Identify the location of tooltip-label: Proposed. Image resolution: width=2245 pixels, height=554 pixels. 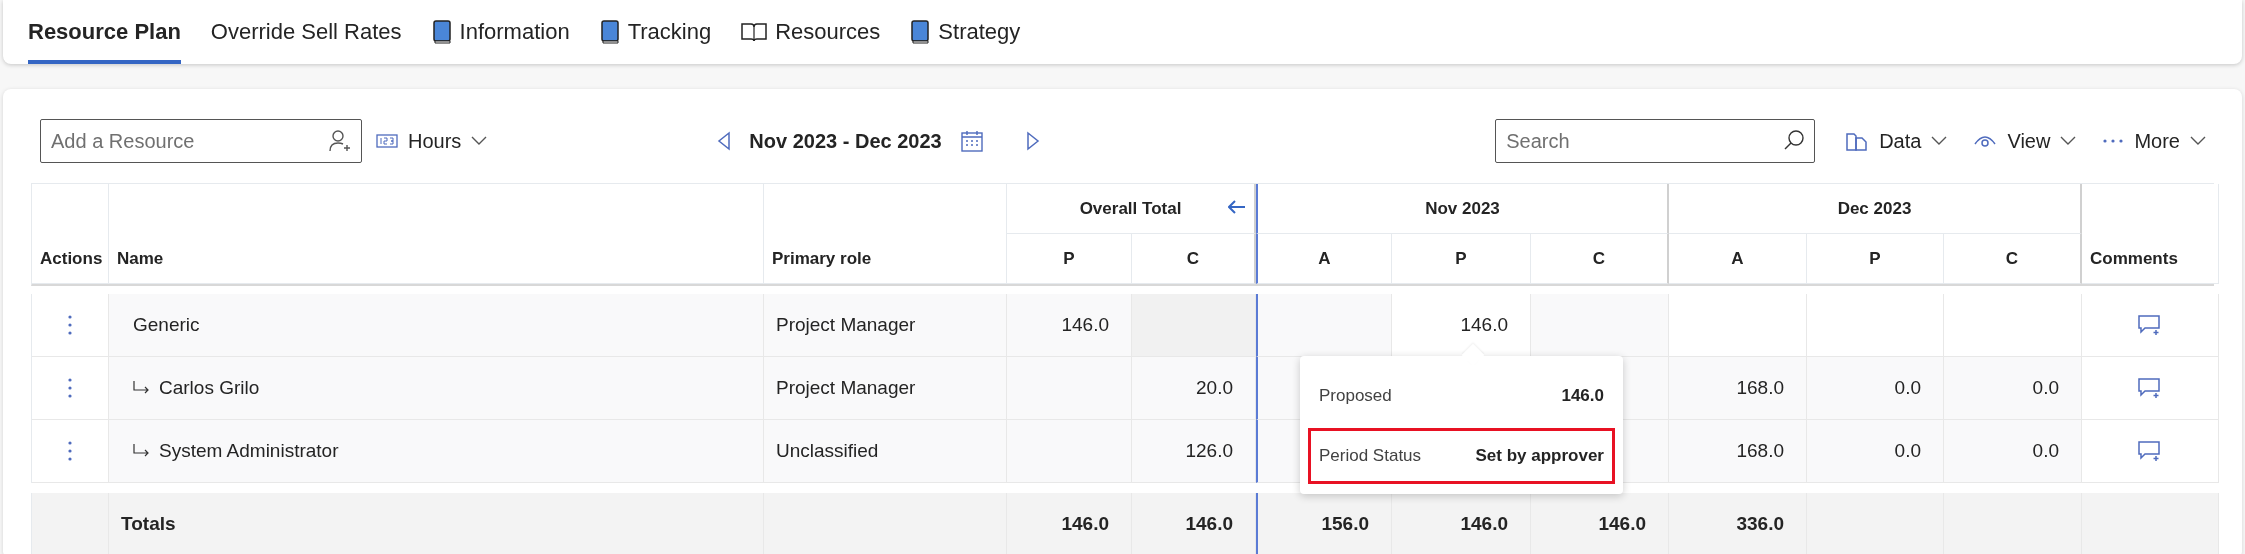
(1355, 396).